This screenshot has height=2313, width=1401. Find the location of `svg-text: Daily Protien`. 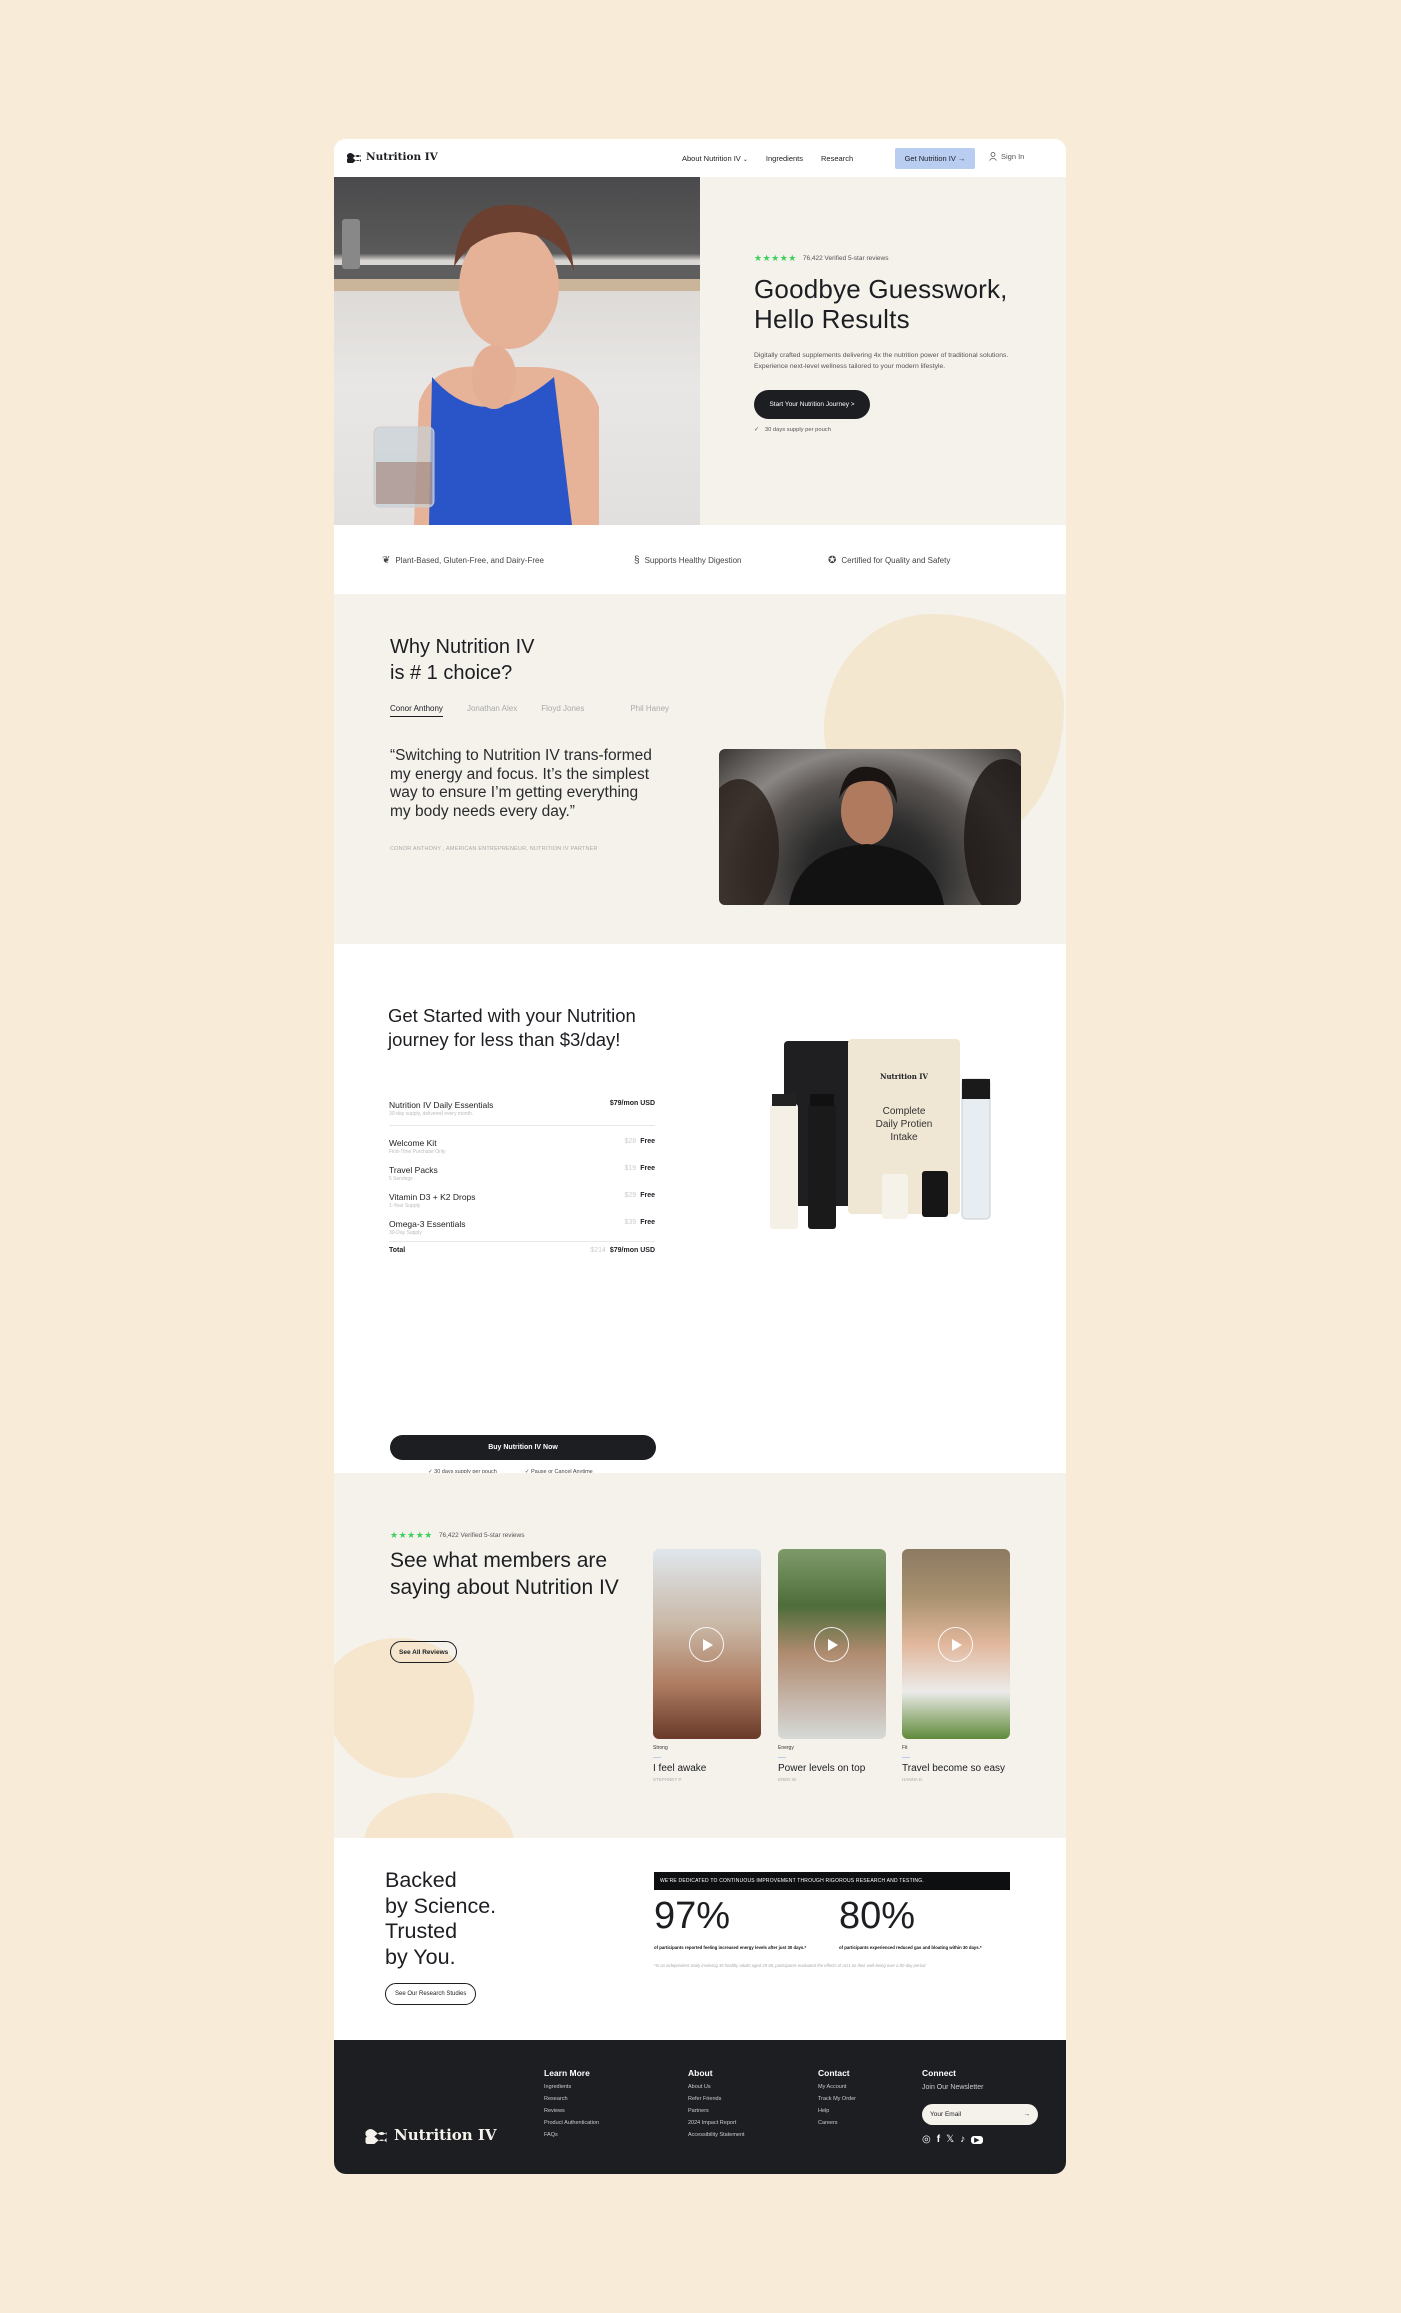

svg-text: Daily Protien is located at coordinates (904, 1124).